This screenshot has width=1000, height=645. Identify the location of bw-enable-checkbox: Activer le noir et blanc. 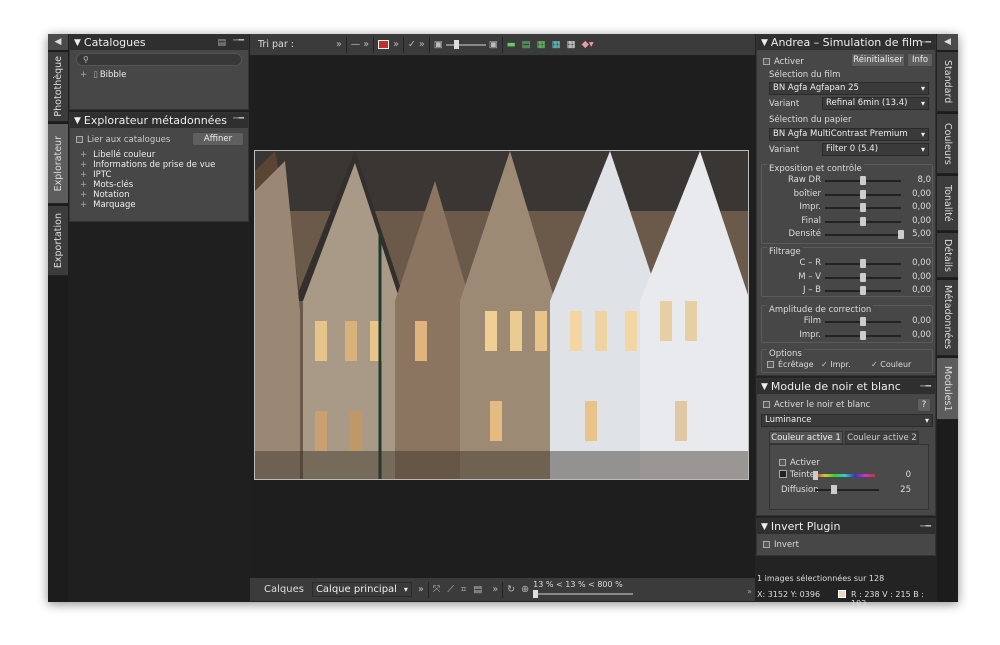
(853, 405).